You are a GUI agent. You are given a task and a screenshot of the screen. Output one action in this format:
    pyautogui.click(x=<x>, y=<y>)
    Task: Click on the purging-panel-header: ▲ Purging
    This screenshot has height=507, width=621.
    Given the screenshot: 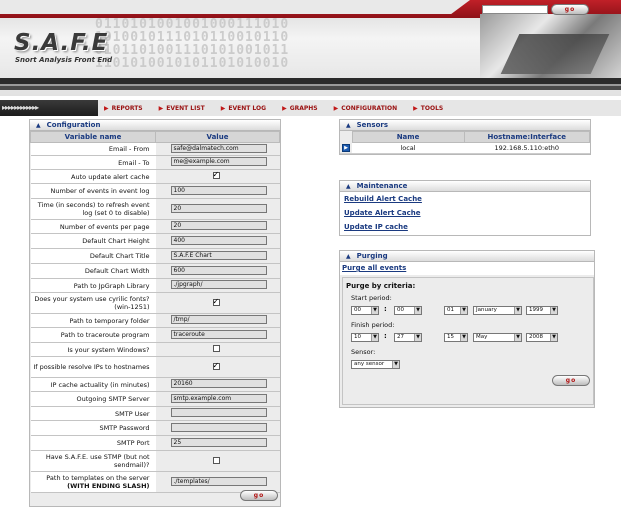 What is the action you would take?
    pyautogui.click(x=467, y=256)
    